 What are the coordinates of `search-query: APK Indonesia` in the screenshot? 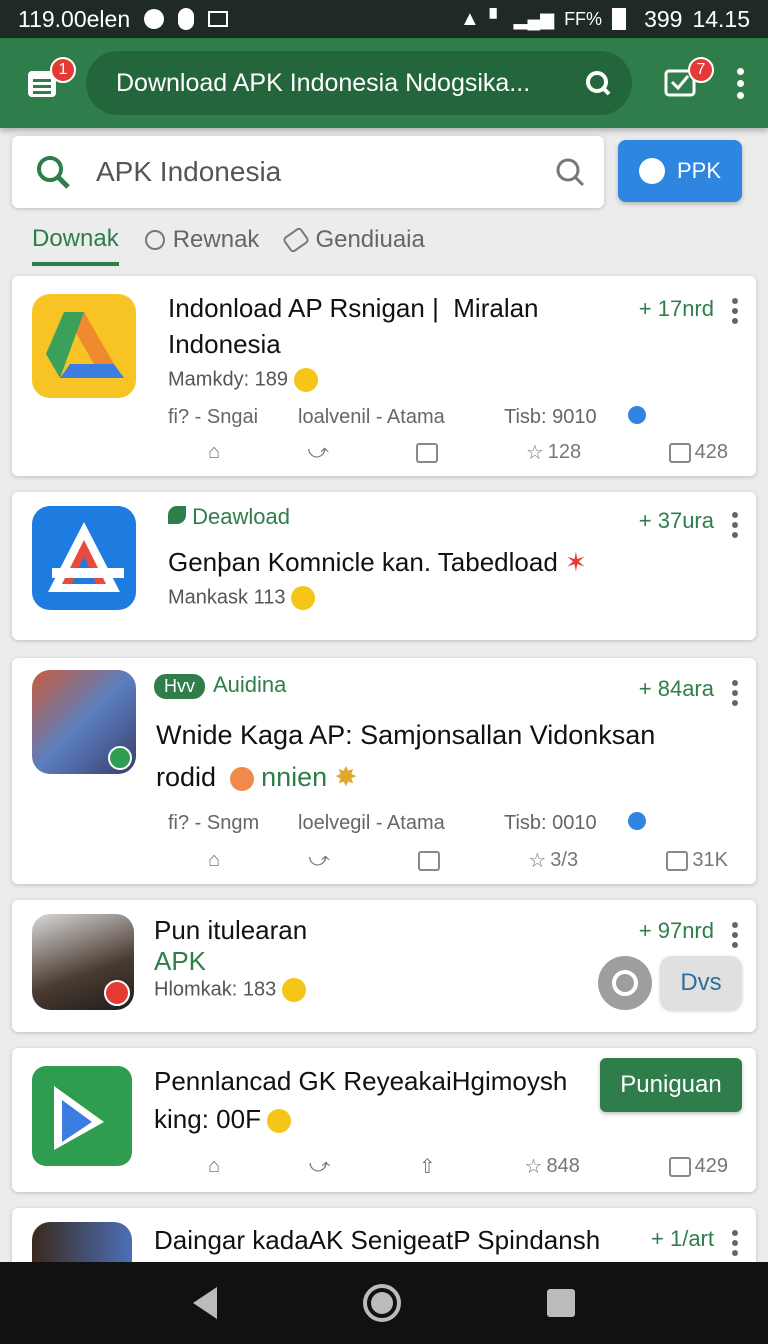 It's located at (189, 171).